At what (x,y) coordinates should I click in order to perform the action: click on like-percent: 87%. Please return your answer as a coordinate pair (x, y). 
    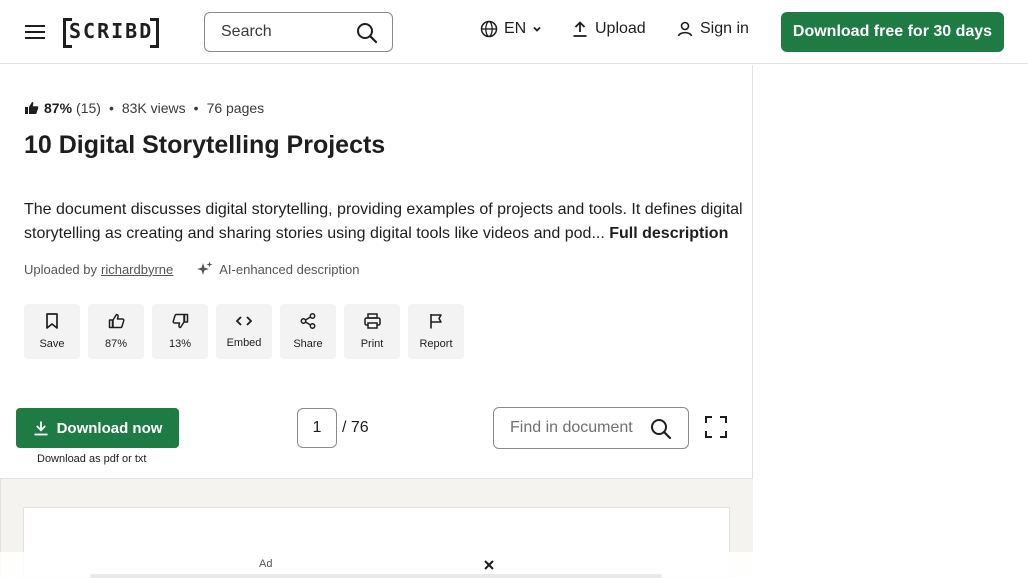
    Looking at the image, I should click on (116, 344).